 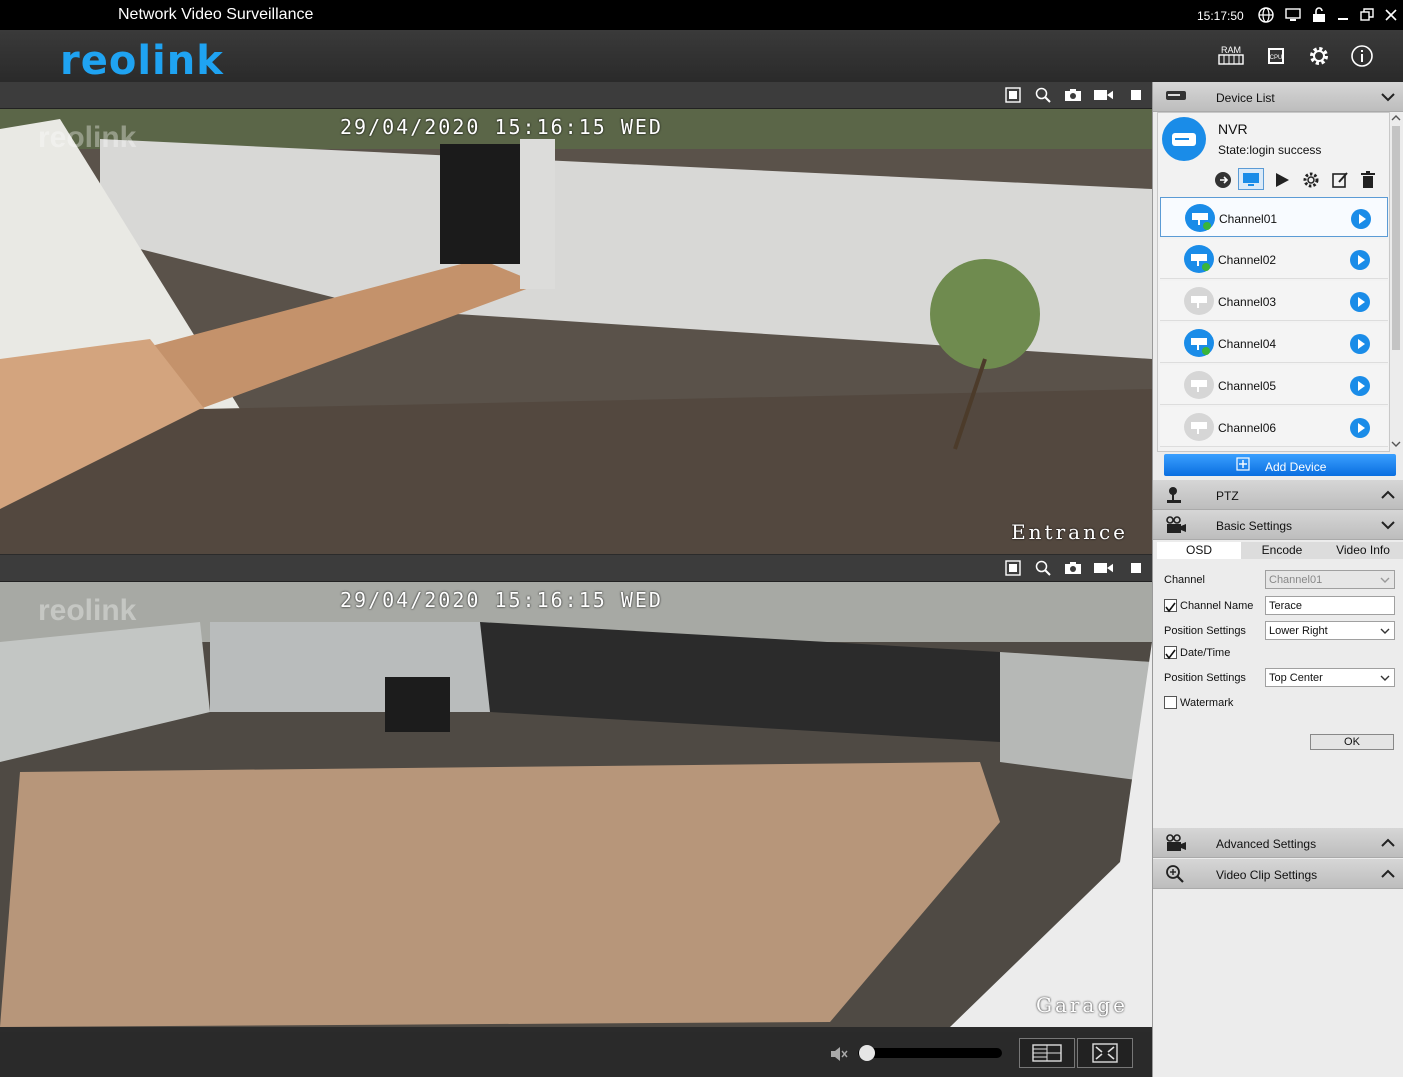 What do you see at coordinates (1247, 344) in the screenshot?
I see `channel-name: Channel04` at bounding box center [1247, 344].